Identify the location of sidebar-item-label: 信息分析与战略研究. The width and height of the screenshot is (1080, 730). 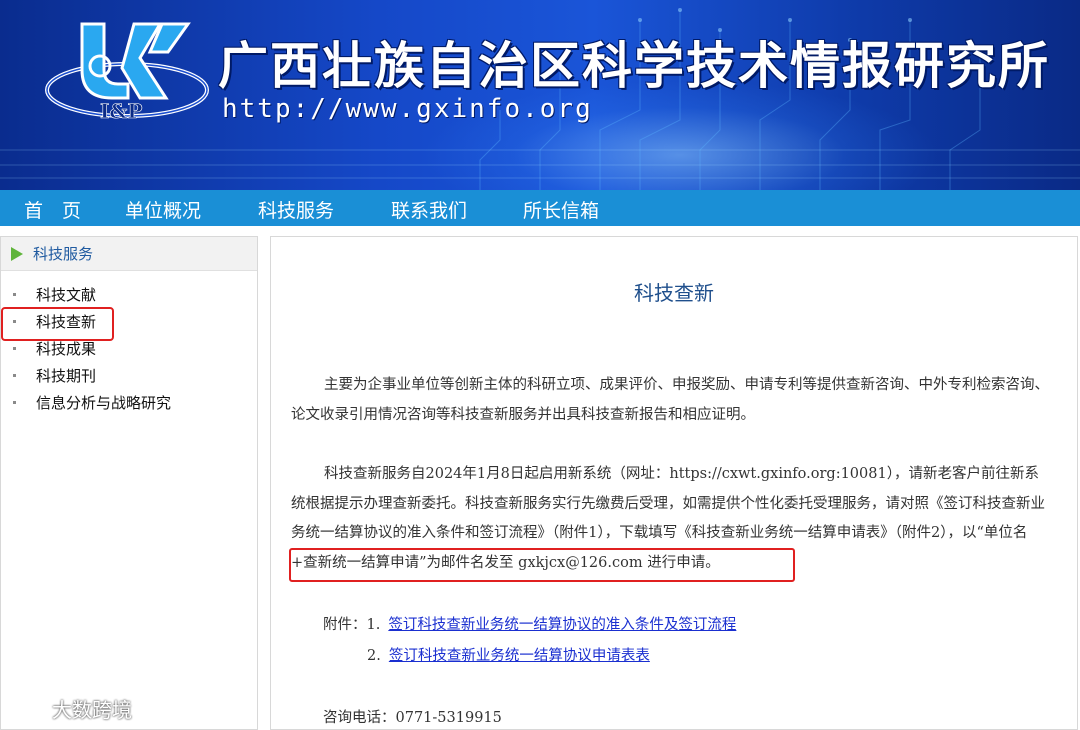
(104, 403).